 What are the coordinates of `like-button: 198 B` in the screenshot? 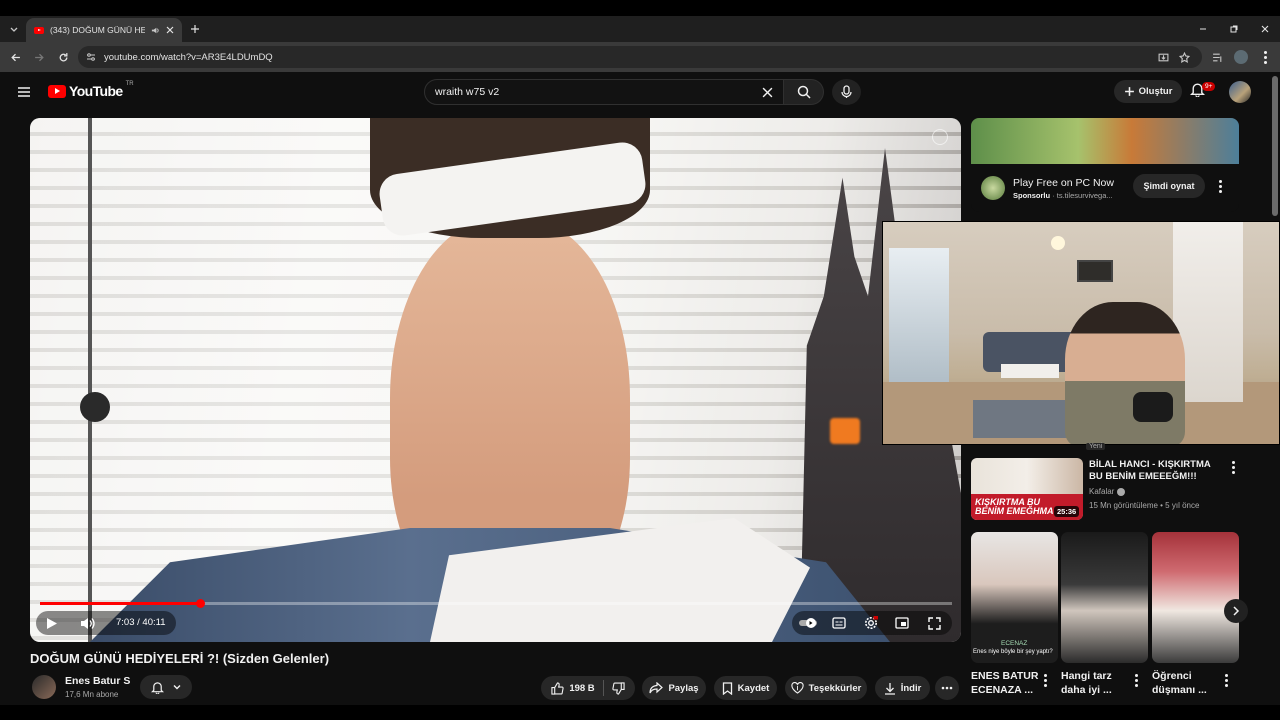 It's located at (573, 688).